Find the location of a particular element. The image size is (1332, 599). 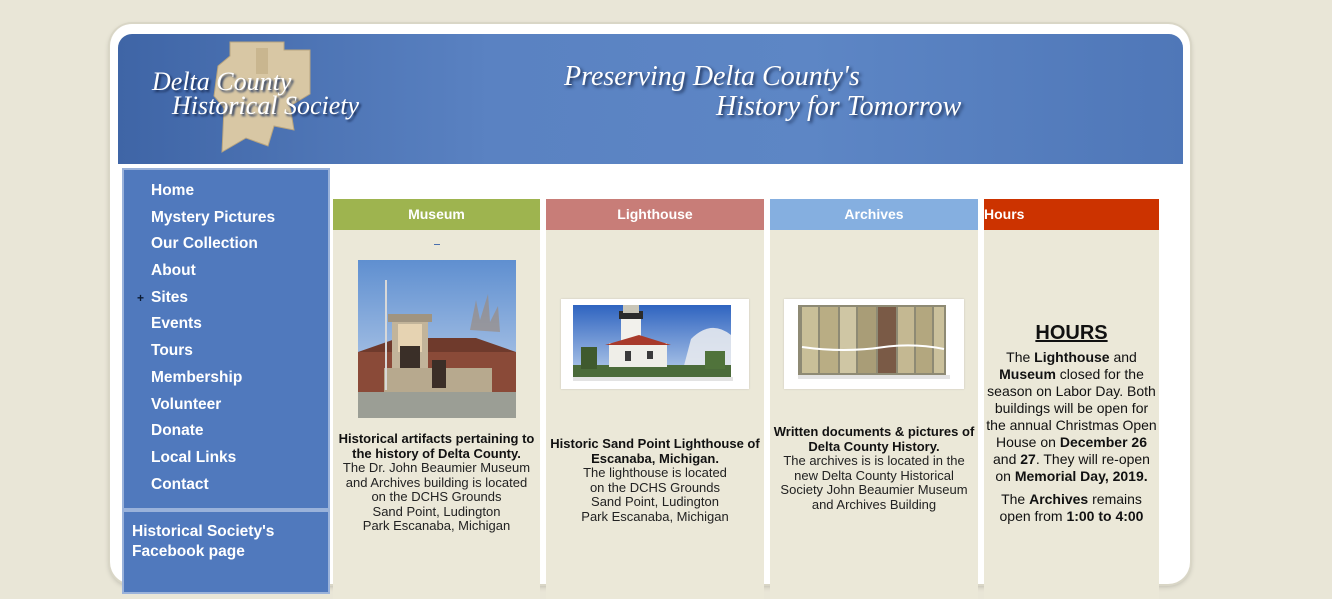

hours-27-bold: 27 is located at coordinates (1028, 458).